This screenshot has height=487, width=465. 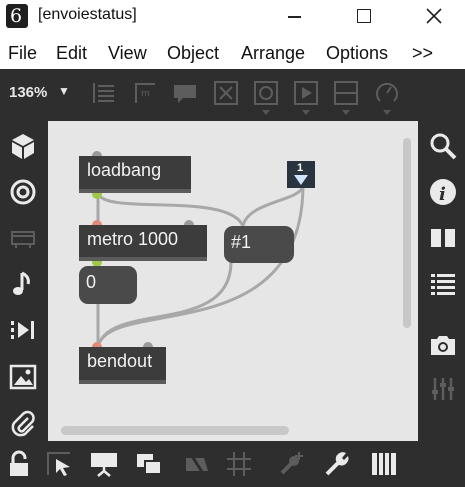 I want to click on svg-text: i, so click(x=442, y=194).